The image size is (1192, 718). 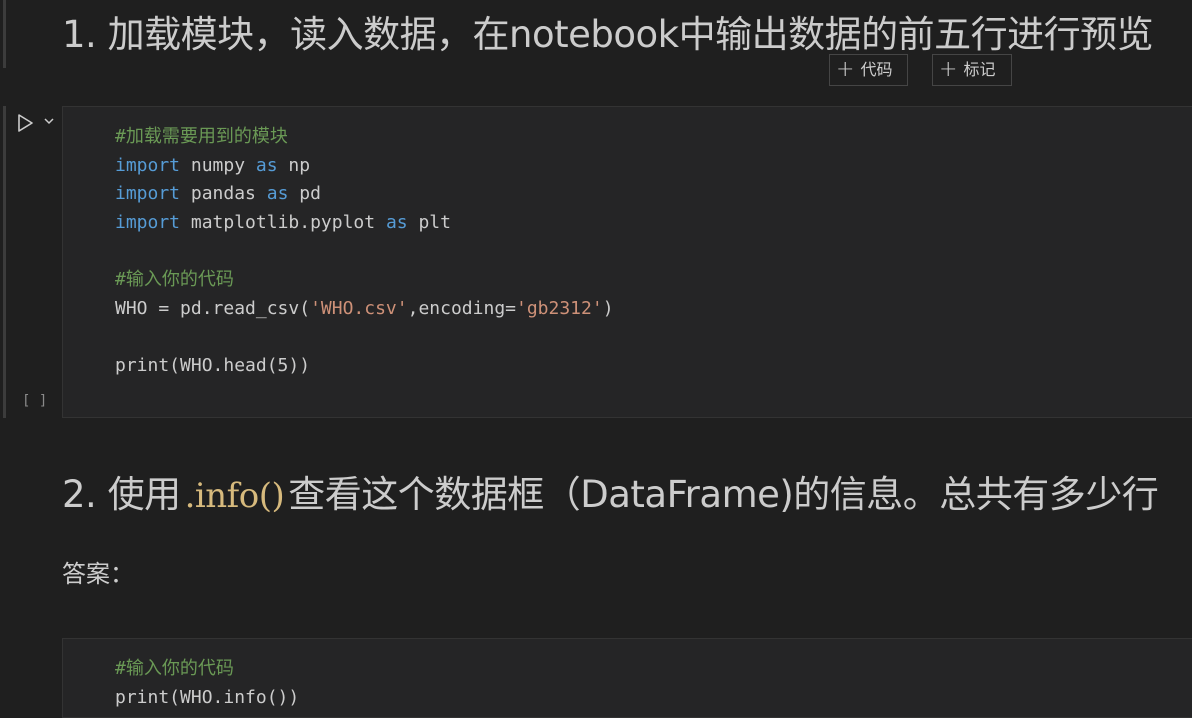 I want to click on code-line: print(WHO.info()), so click(x=207, y=698).